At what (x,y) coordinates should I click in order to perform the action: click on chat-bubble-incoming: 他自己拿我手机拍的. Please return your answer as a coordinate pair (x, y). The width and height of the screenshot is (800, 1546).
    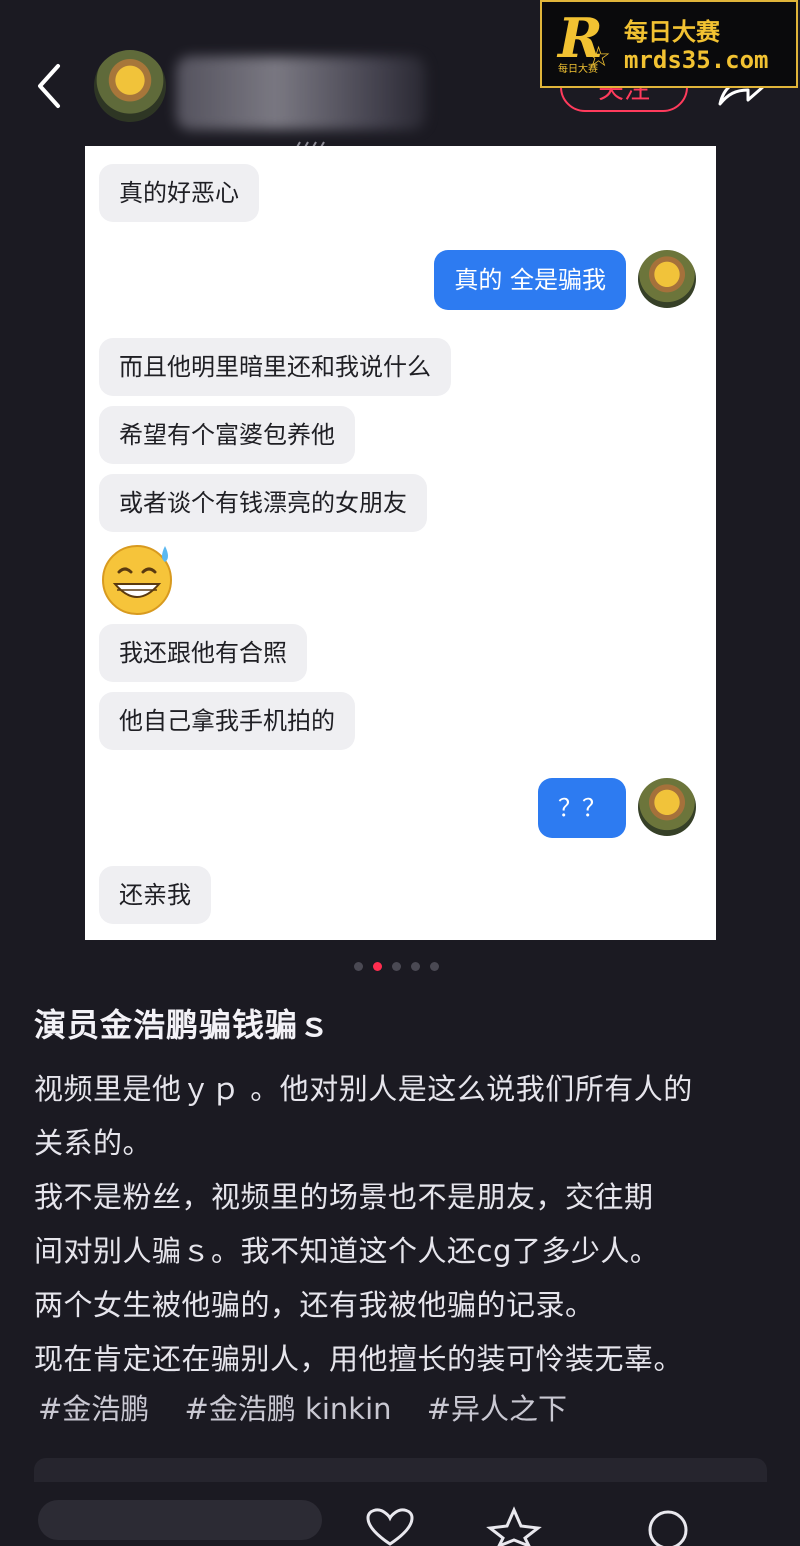
    Looking at the image, I should click on (227, 721).